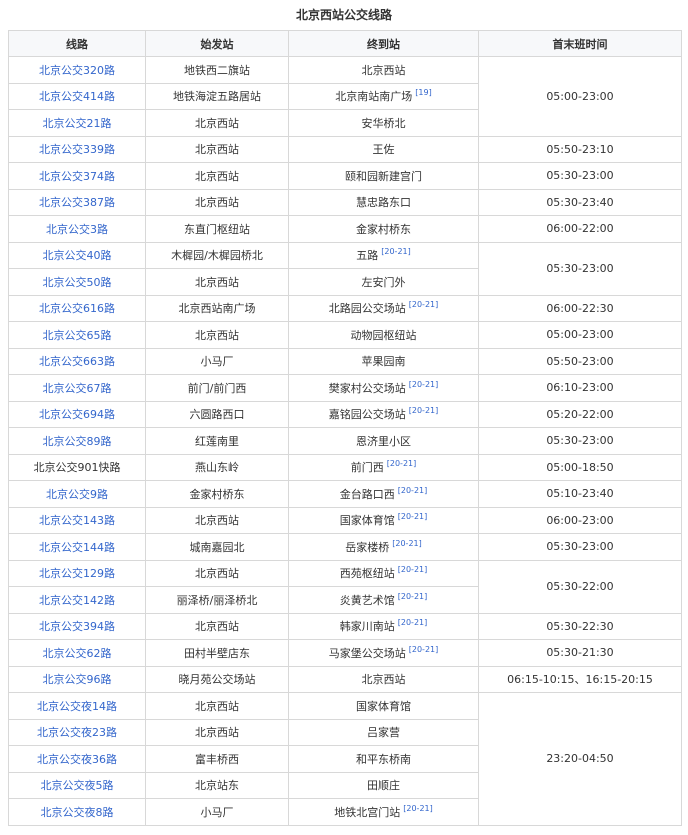  What do you see at coordinates (383, 520) in the screenshot?
I see `end-station-cell: 国家体育馆 [20-21]` at bounding box center [383, 520].